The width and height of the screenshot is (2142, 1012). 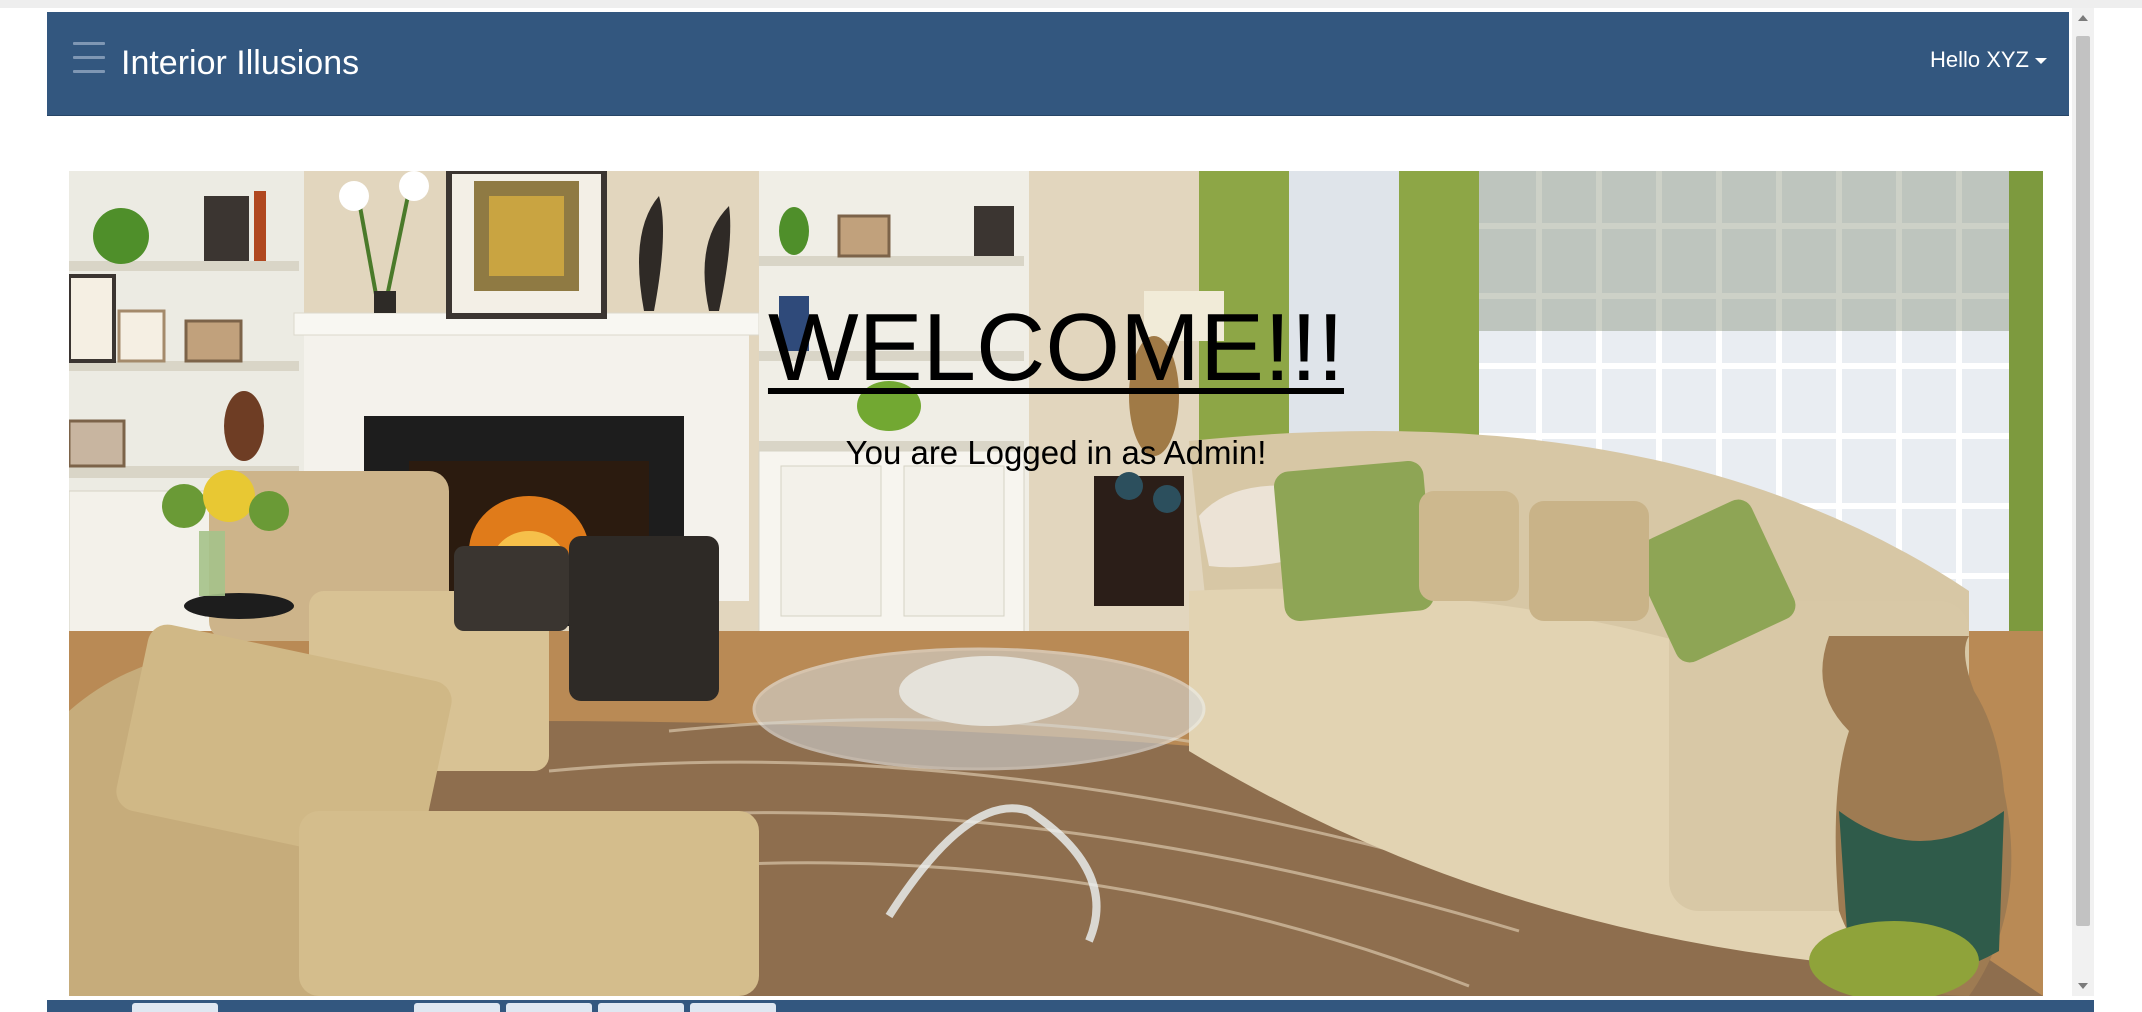 I want to click on welcome-heading: WELCOME!!!, so click(x=1056, y=347).